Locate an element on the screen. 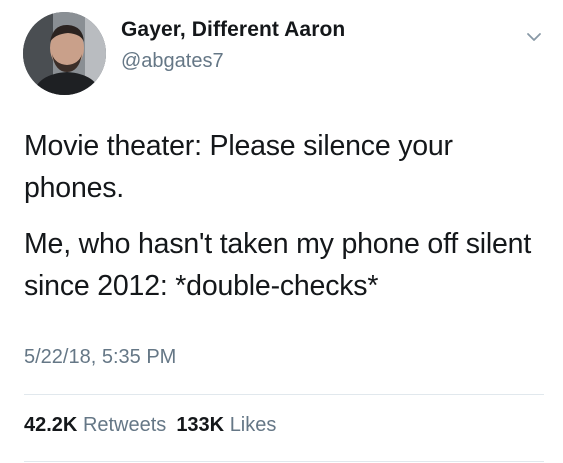 The height and width of the screenshot is (463, 563). display-name: Gayer, Different Aaron is located at coordinates (233, 30).